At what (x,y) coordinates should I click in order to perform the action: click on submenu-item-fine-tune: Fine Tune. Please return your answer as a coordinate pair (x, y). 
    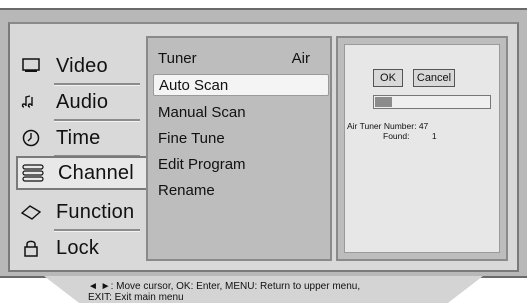
    Looking at the image, I should click on (191, 139).